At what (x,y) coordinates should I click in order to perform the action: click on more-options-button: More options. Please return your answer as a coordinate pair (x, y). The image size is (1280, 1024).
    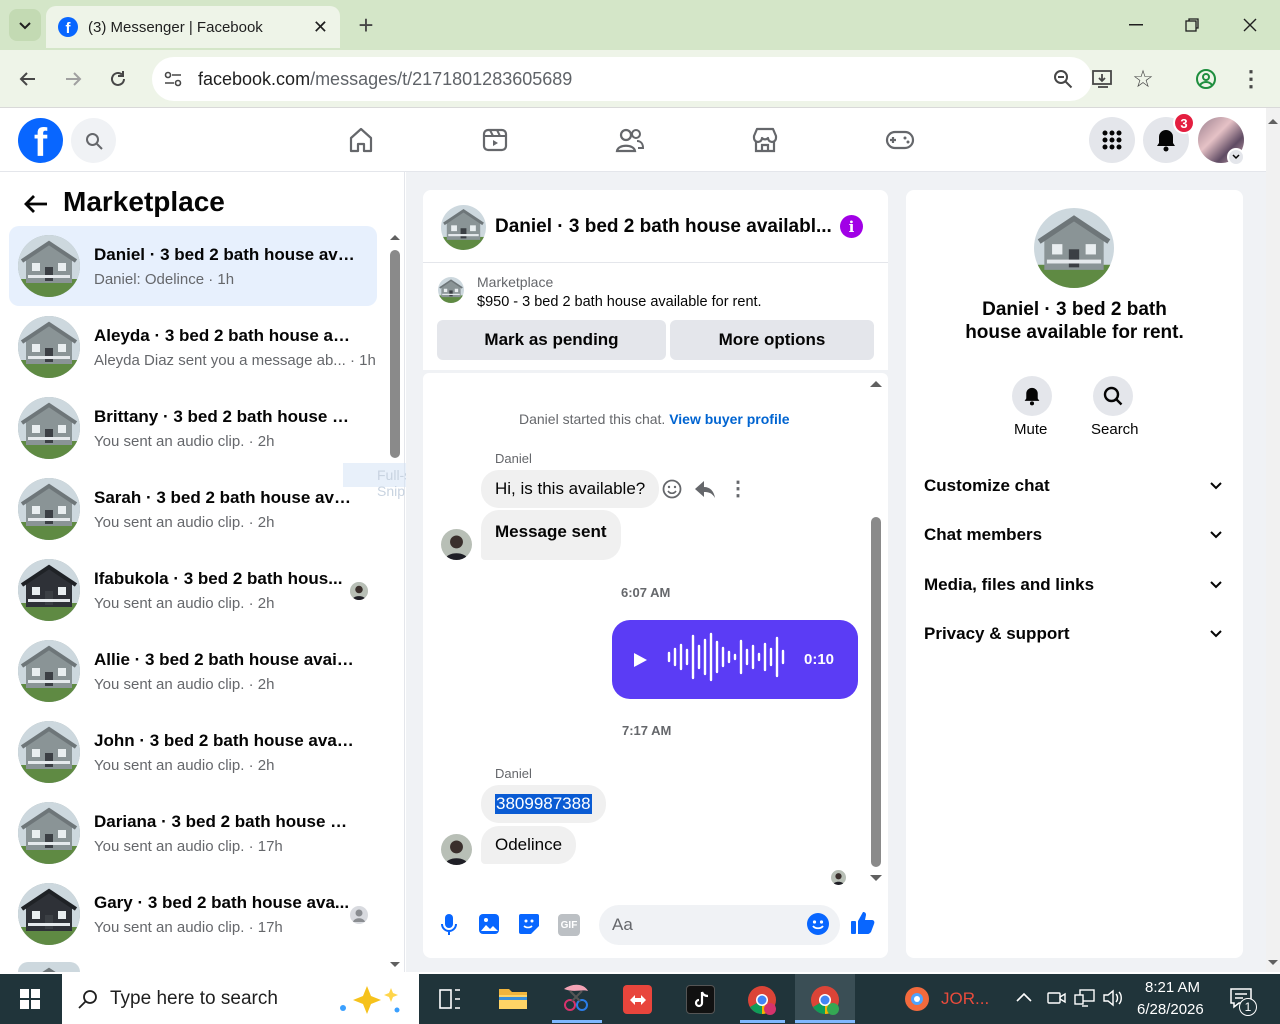
    Looking at the image, I should click on (772, 340).